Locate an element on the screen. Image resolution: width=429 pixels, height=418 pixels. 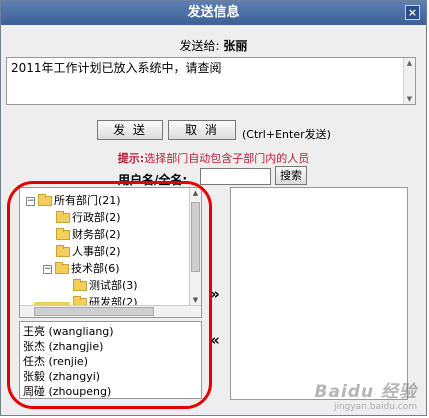
remove-left-icon: « is located at coordinates (215, 340).